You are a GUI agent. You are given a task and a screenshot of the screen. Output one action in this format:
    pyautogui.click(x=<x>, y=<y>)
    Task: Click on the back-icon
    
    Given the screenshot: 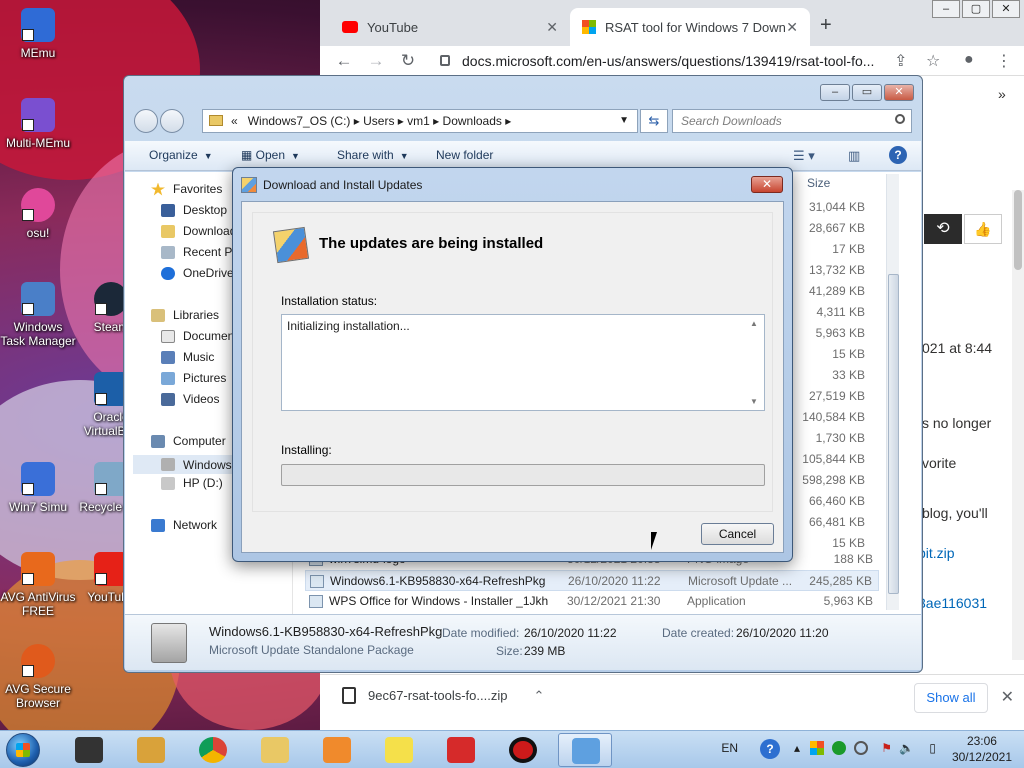 What is the action you would take?
    pyautogui.click(x=146, y=121)
    